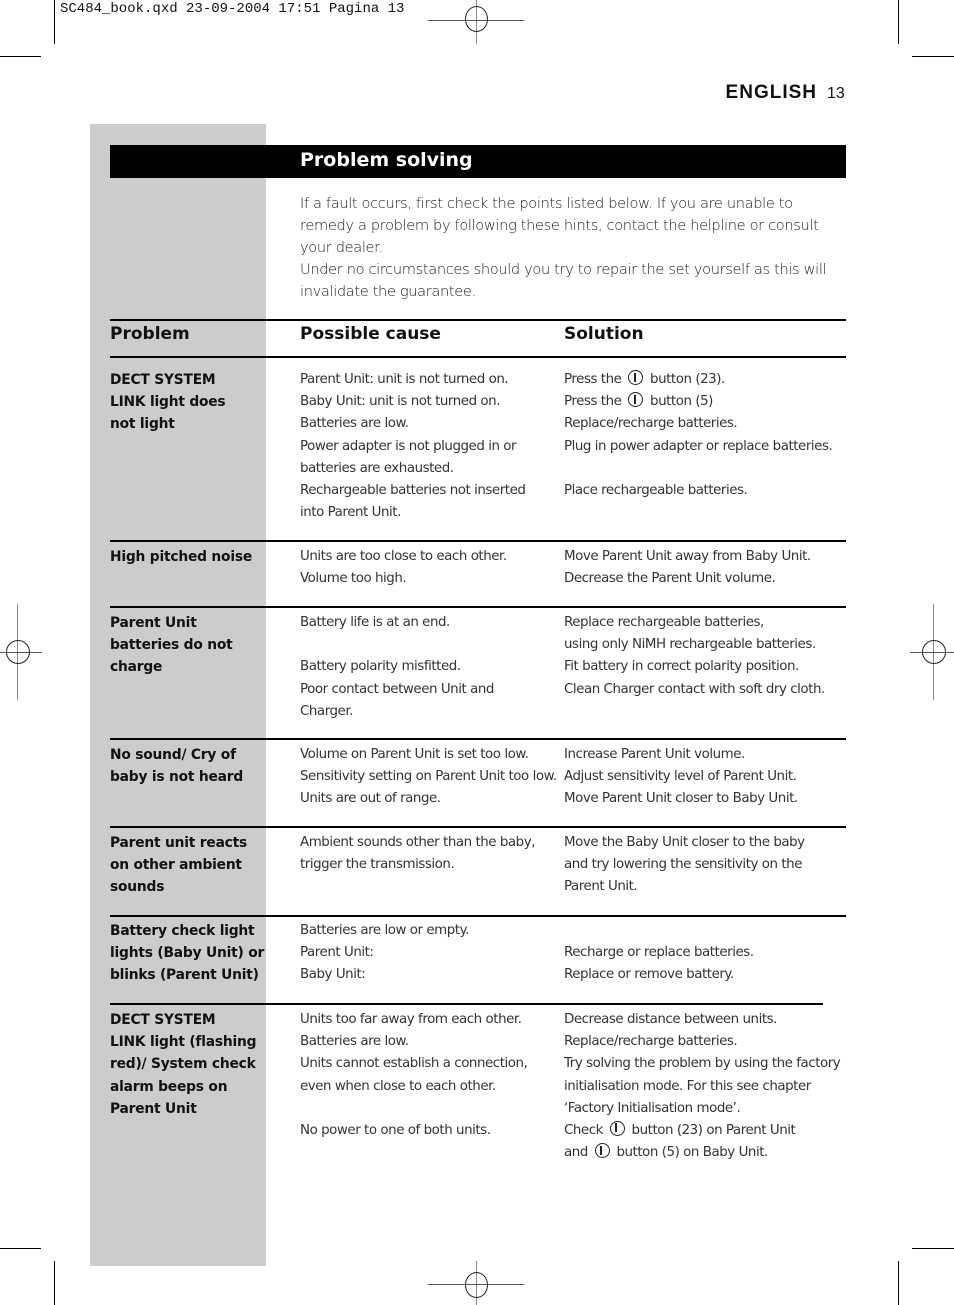 Image resolution: width=954 pixels, height=1305 pixels. I want to click on column-header-solution: Solution, so click(604, 334).